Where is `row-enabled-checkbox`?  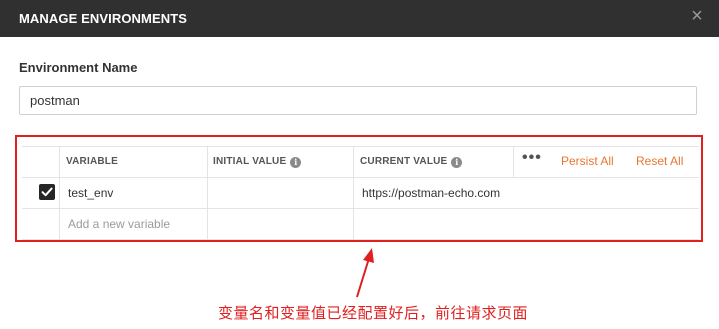 row-enabled-checkbox is located at coordinates (47, 192).